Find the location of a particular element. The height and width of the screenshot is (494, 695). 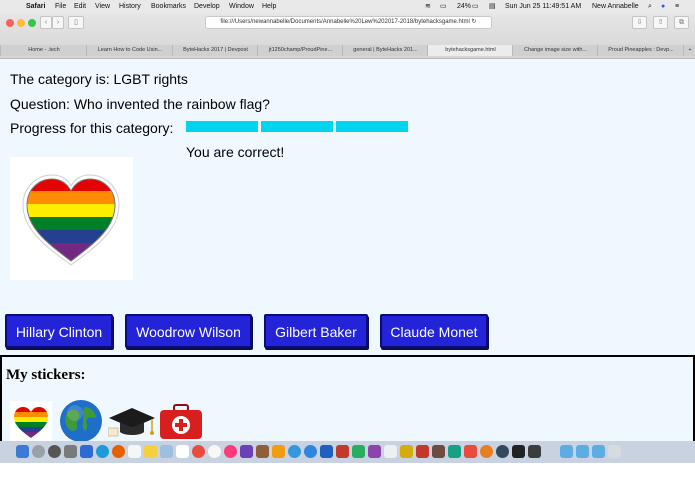

battery-icon: ▭ is located at coordinates (475, 6).